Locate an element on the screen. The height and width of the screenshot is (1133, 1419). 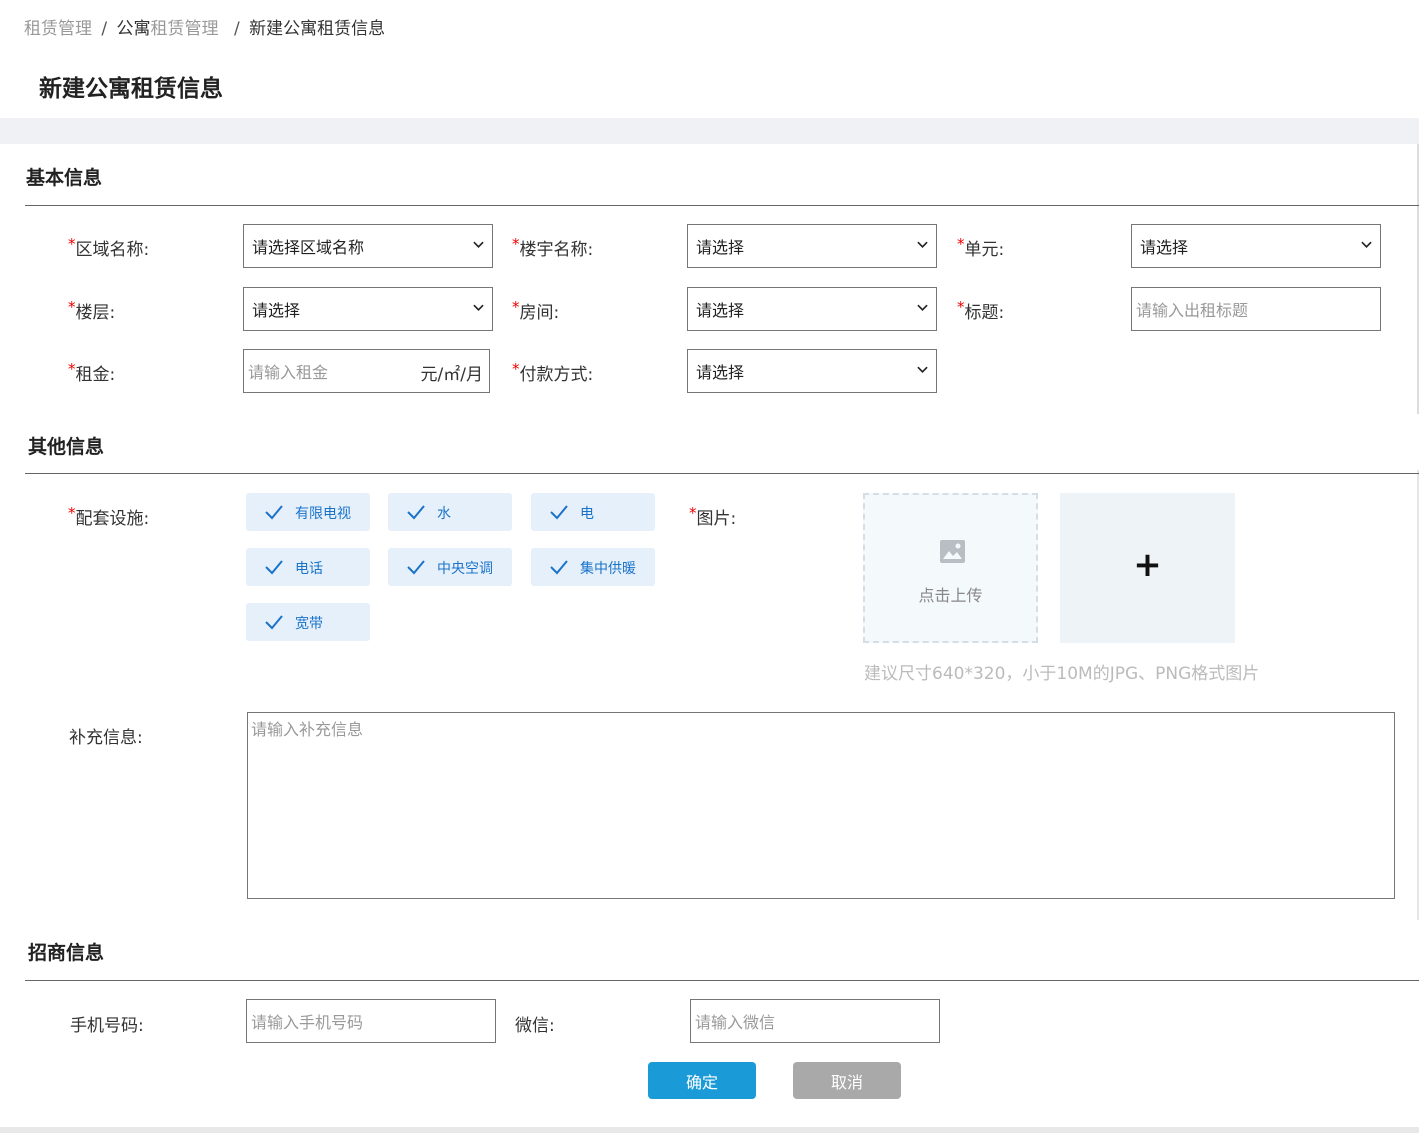
phone-input-placeholder: 请输入手机号码 is located at coordinates (307, 1022).